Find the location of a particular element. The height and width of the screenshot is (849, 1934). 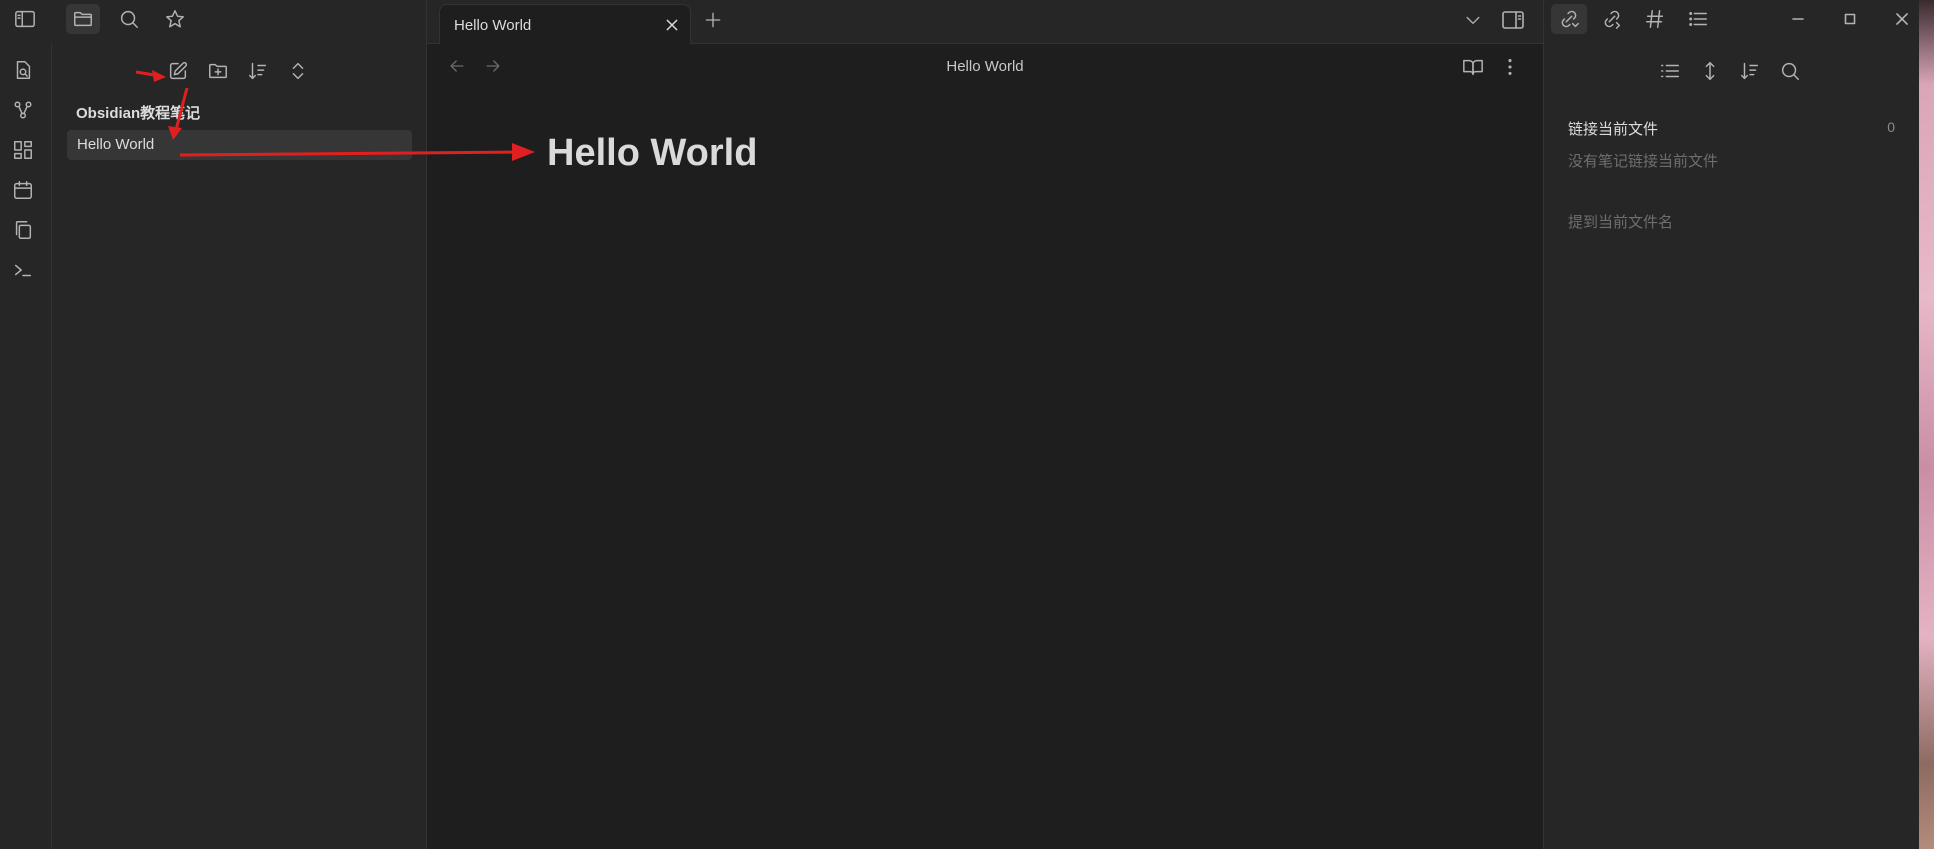

show-more-context-button is located at coordinates (1710, 71).